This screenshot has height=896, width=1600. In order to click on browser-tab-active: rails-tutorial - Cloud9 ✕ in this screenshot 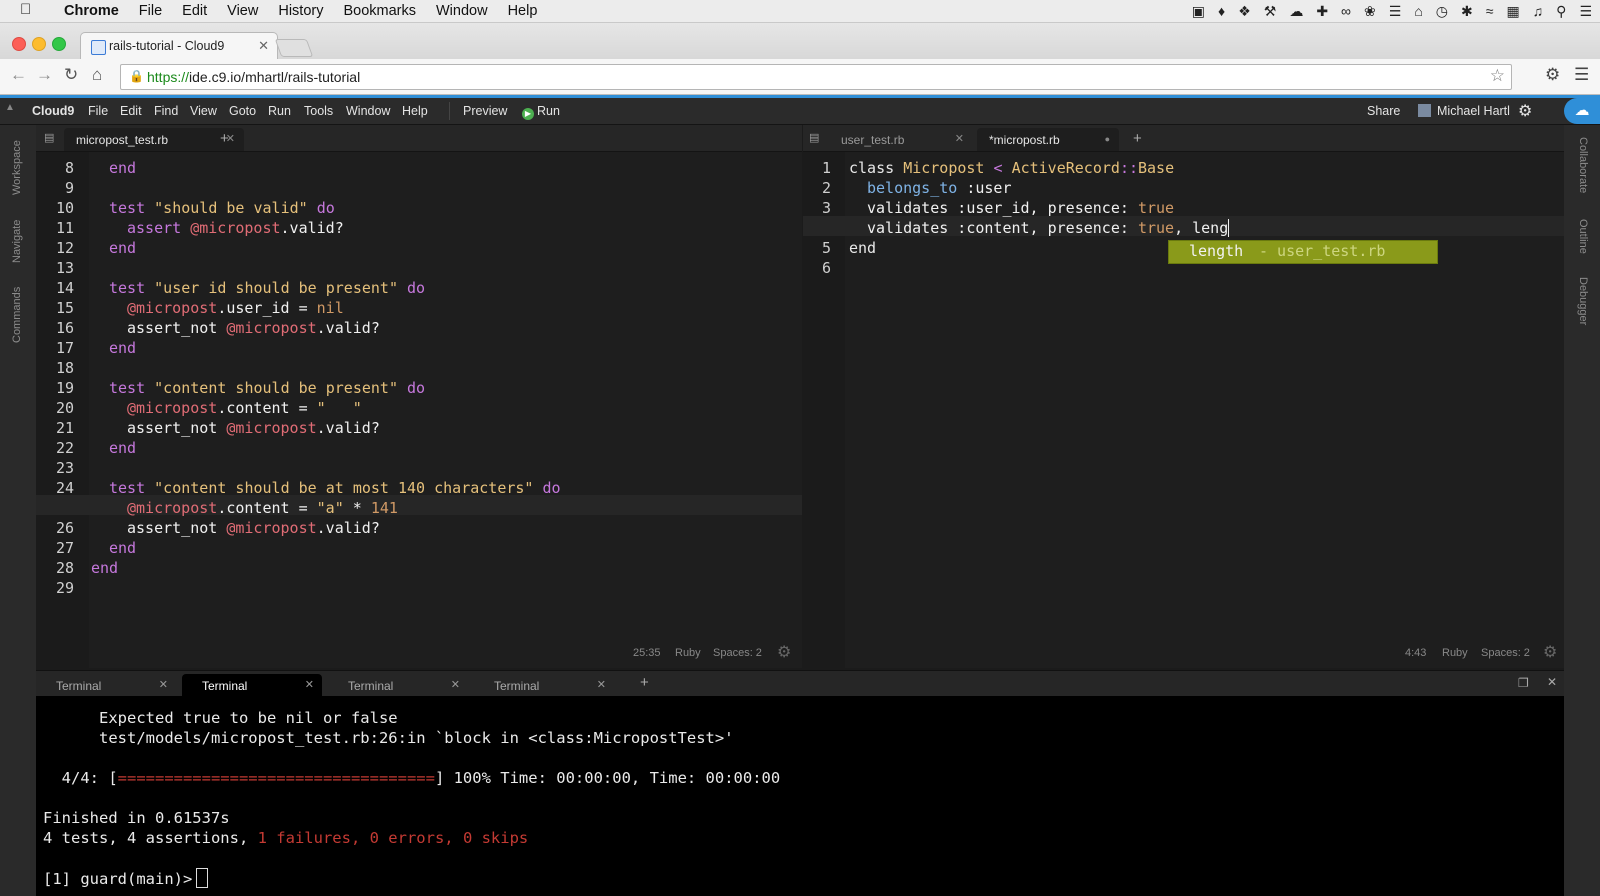, I will do `click(179, 46)`.